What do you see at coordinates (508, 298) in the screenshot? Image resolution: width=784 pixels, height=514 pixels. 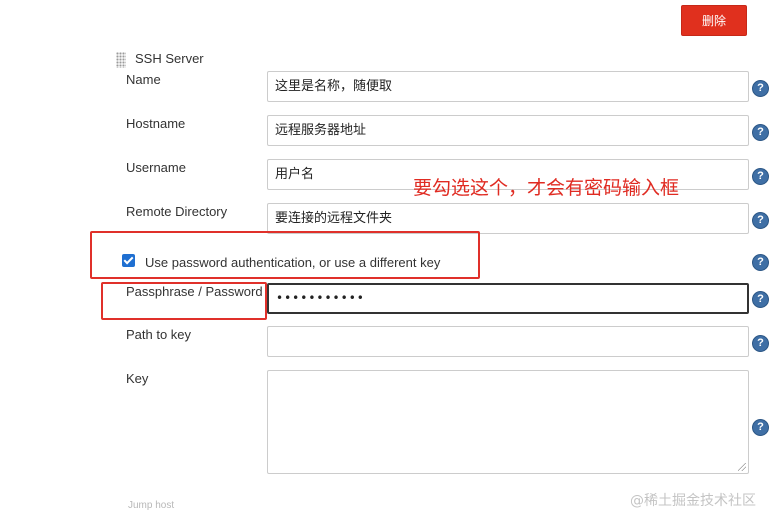 I see `passphrase-input: •••••••••••` at bounding box center [508, 298].